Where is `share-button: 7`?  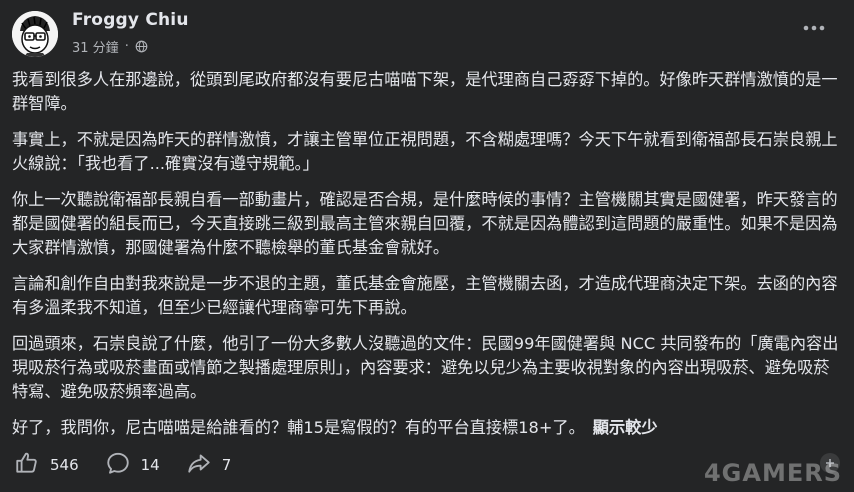 share-button: 7 is located at coordinates (209, 465).